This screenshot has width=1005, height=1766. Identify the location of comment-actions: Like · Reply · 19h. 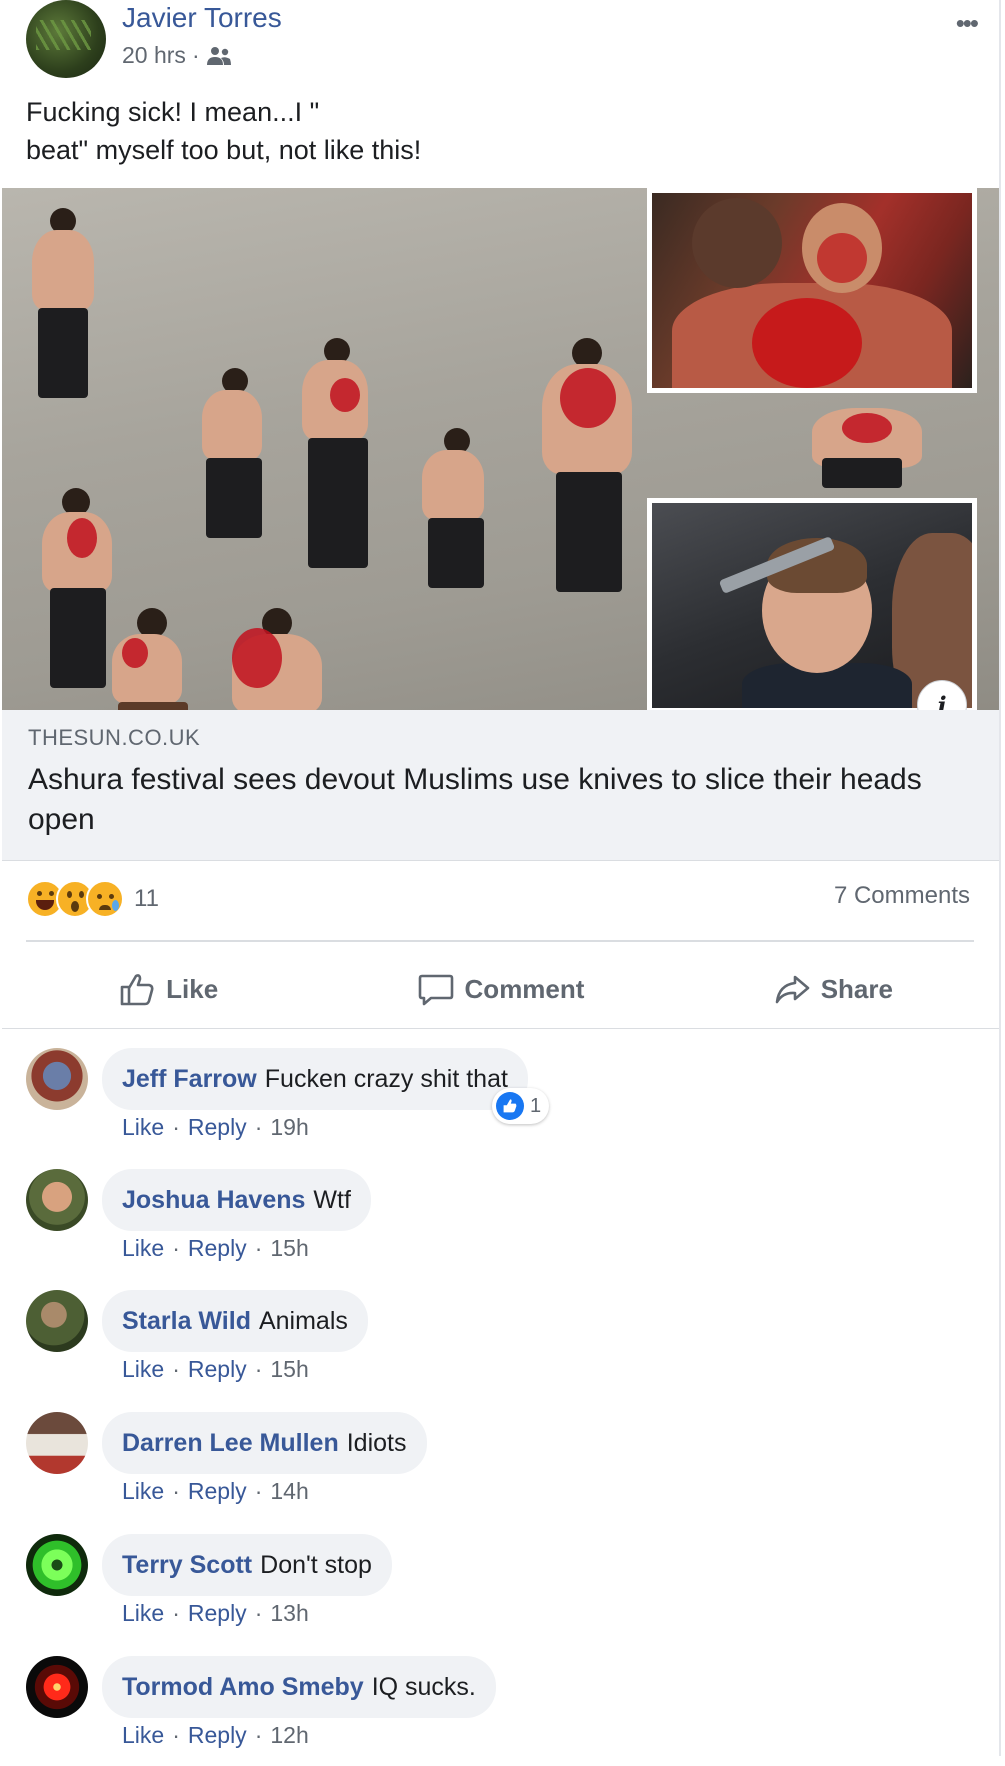
(215, 1127).